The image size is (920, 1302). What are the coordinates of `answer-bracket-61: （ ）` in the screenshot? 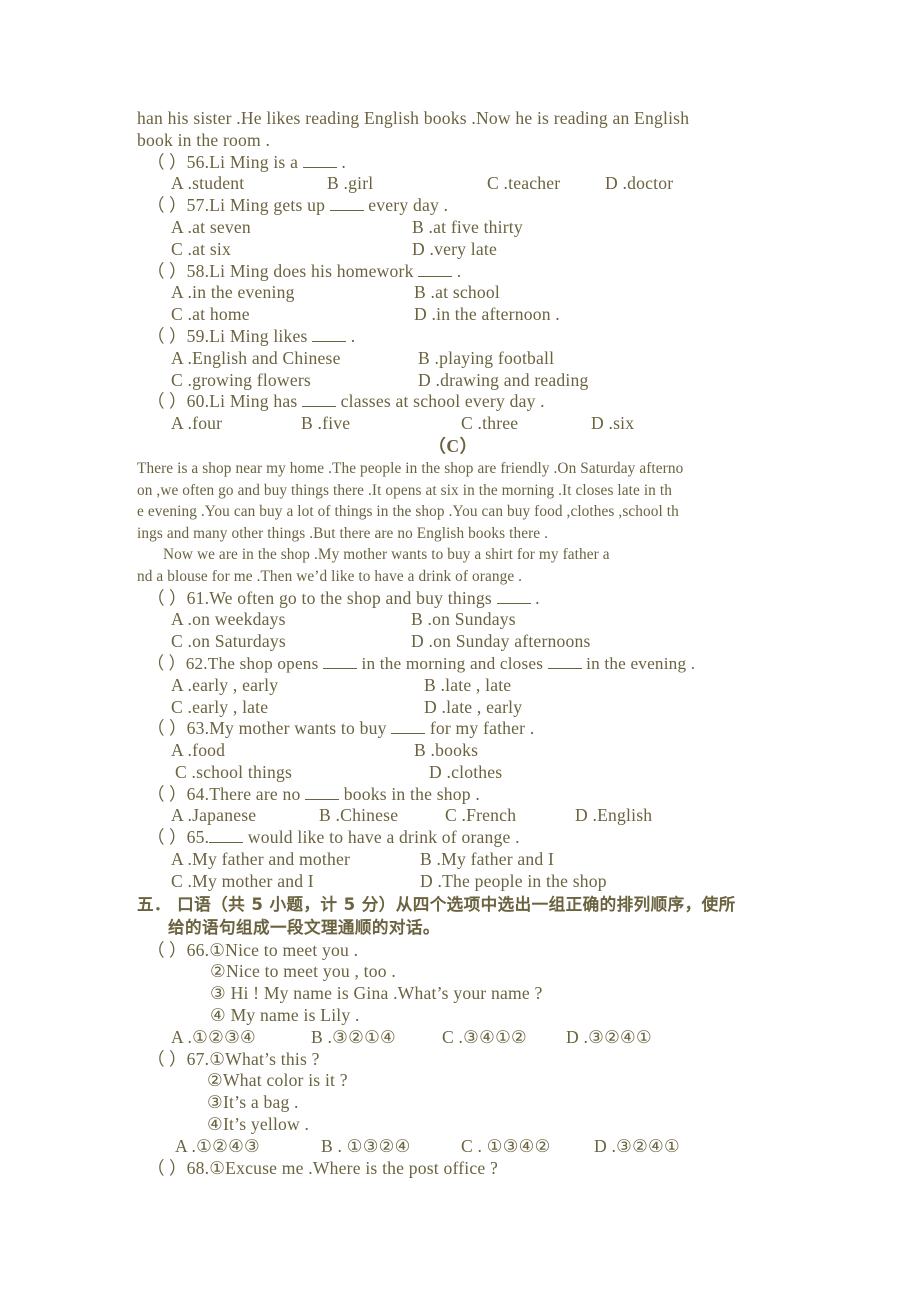 It's located at (167, 598).